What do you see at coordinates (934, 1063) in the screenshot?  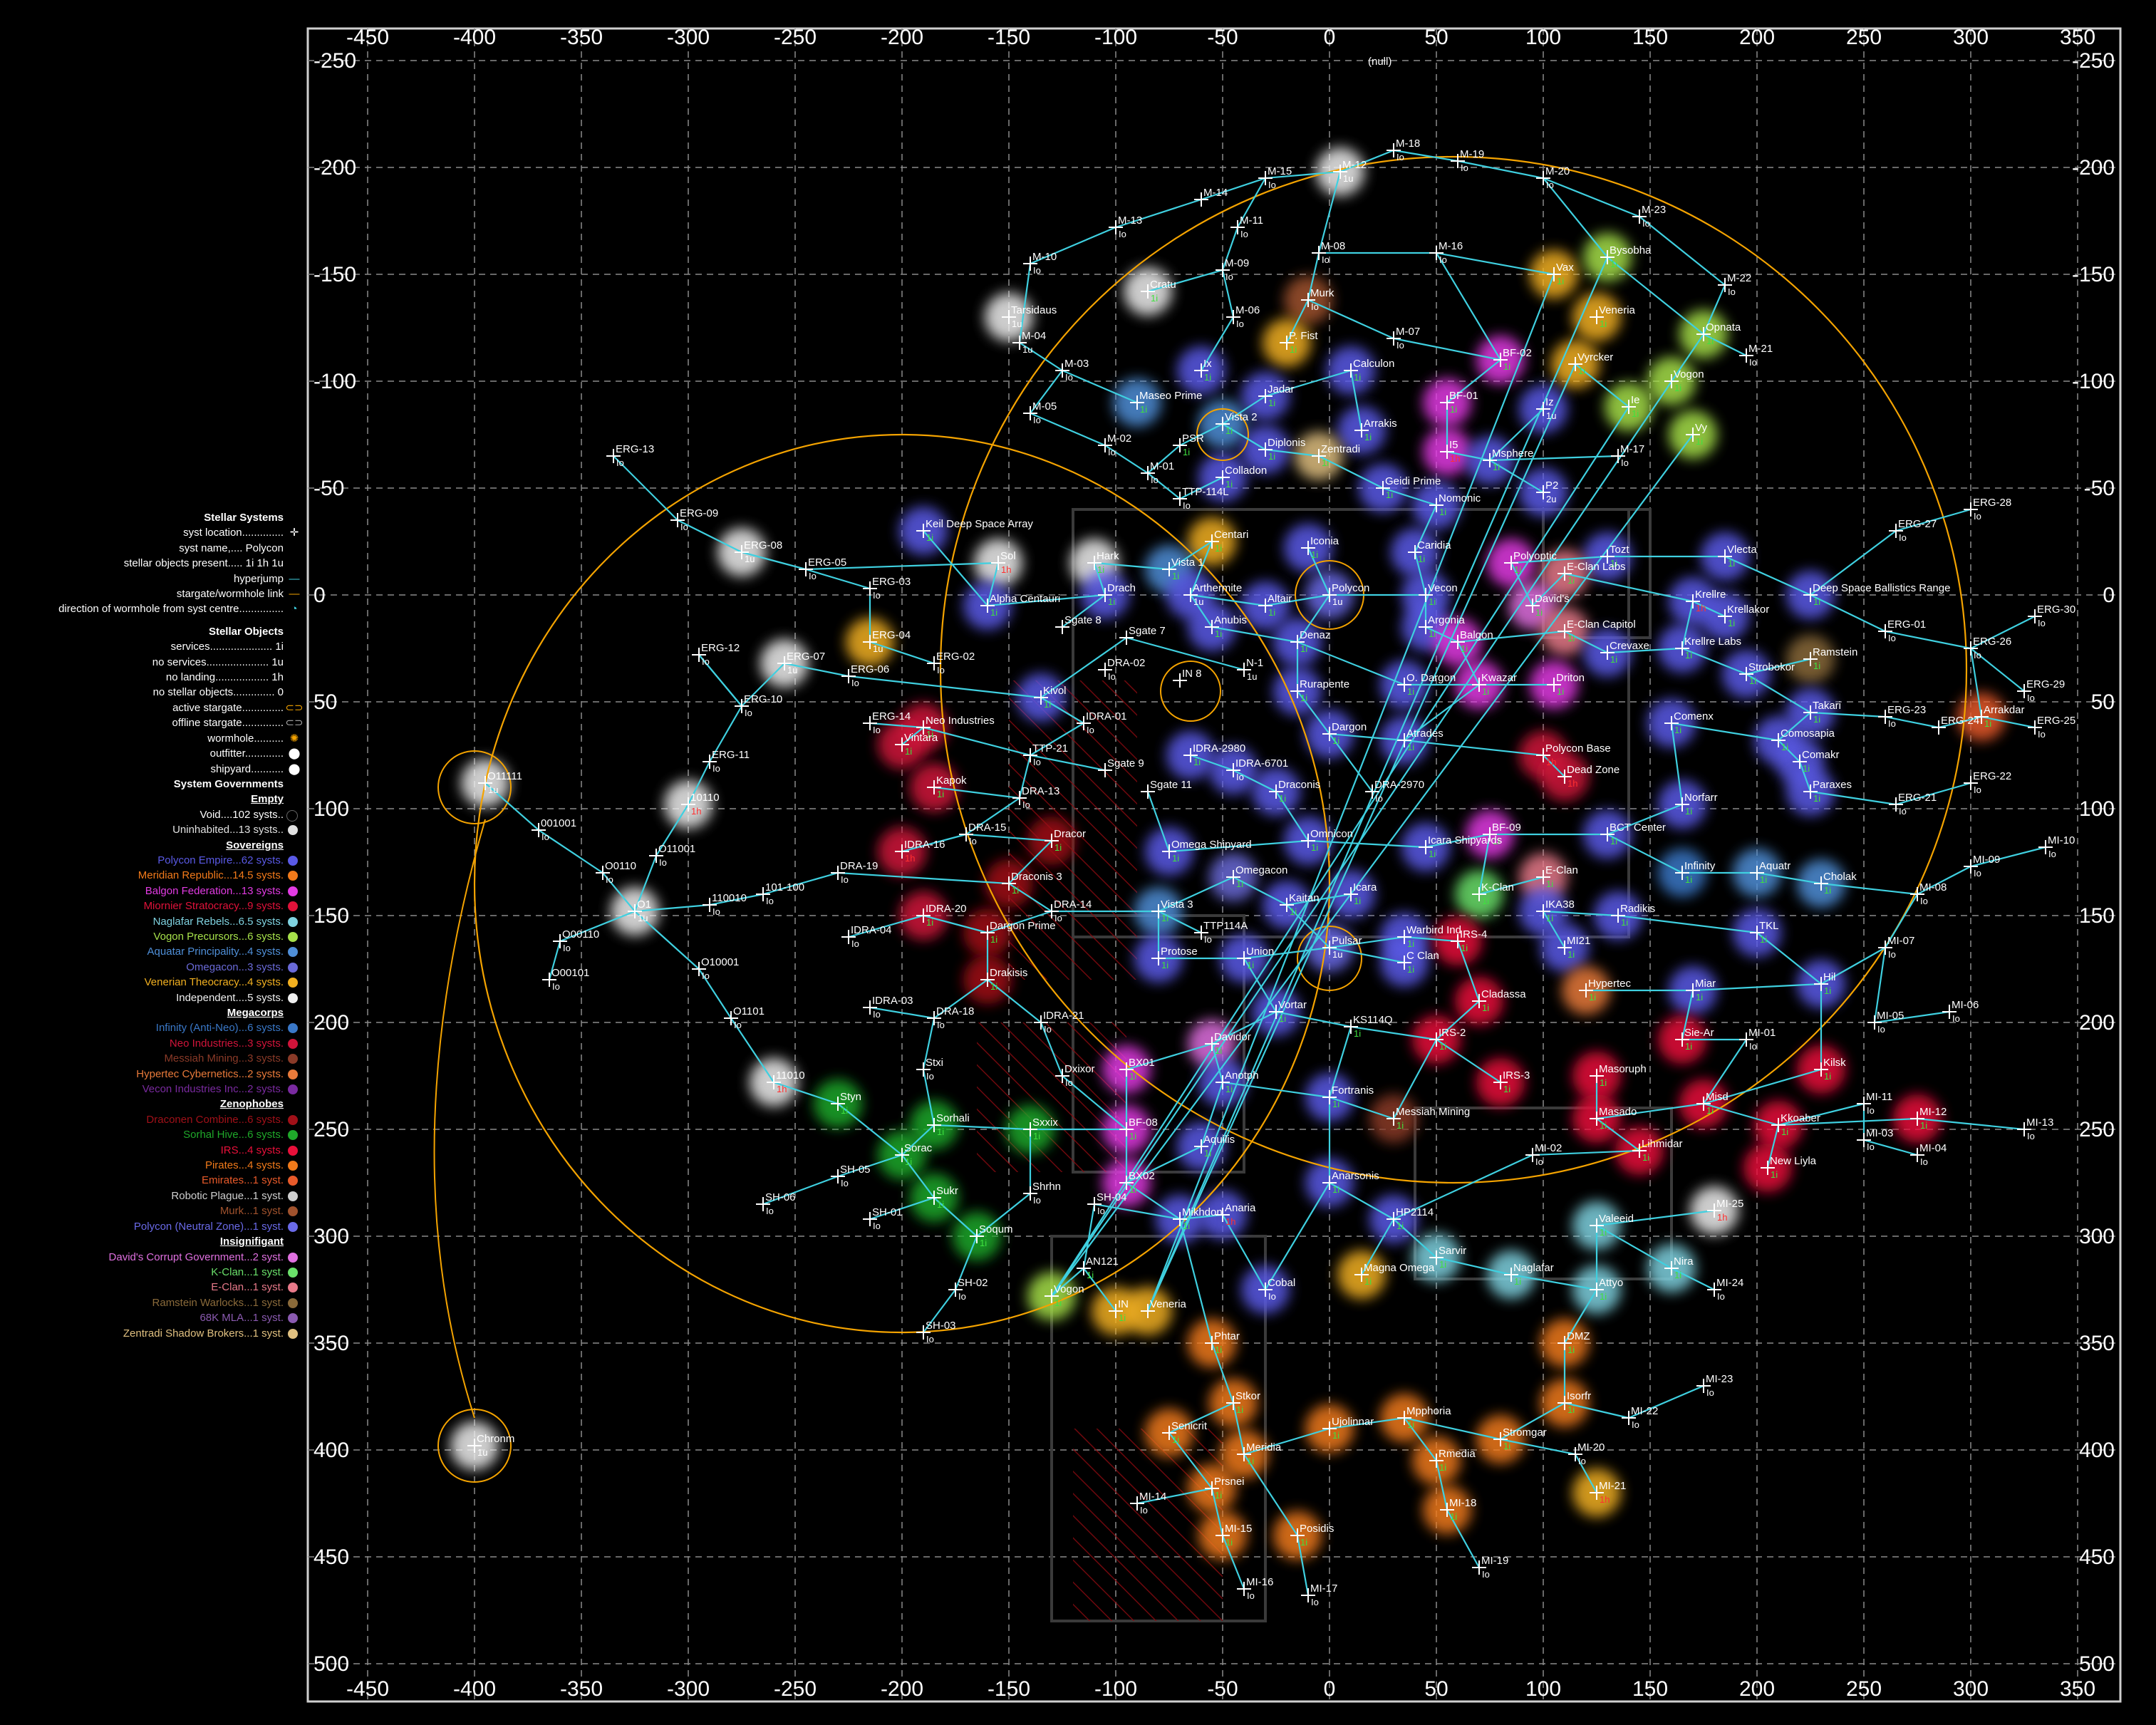 I see `system-name: Stxi` at bounding box center [934, 1063].